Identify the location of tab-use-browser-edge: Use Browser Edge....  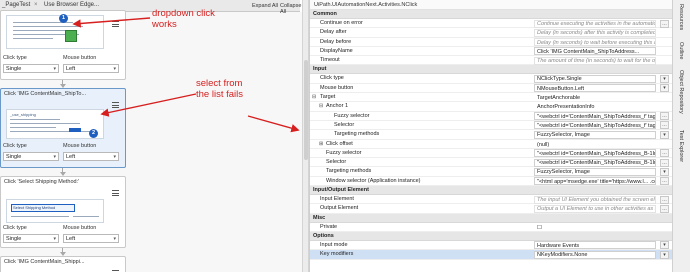
(71, 5).